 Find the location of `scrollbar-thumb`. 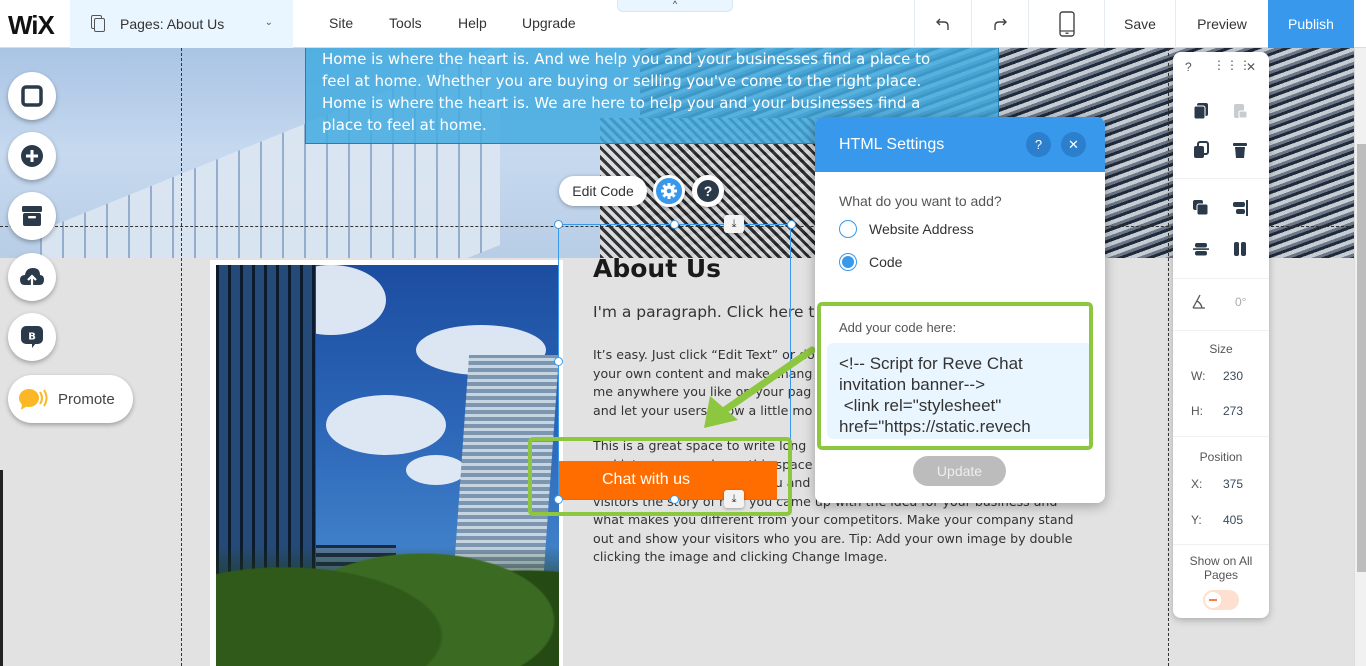

scrollbar-thumb is located at coordinates (1361, 358).